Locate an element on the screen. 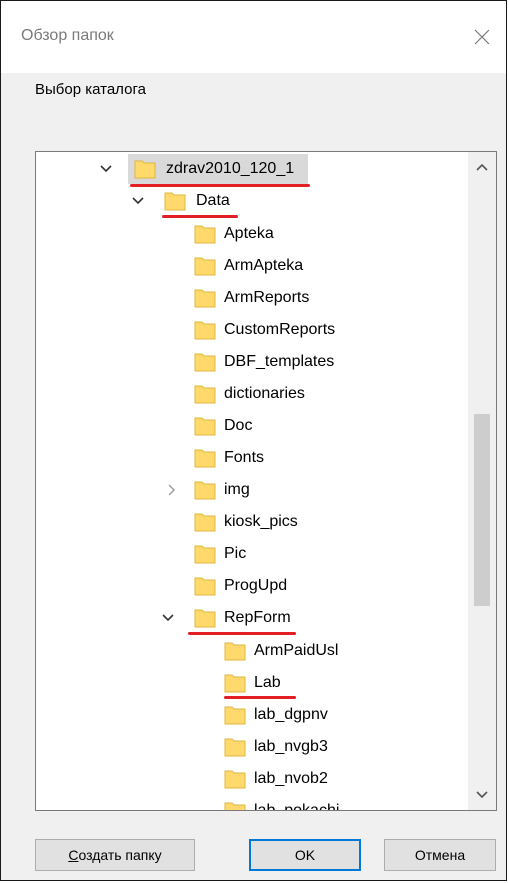 The image size is (509, 883). tree-item-label: dictionaries is located at coordinates (264, 393).